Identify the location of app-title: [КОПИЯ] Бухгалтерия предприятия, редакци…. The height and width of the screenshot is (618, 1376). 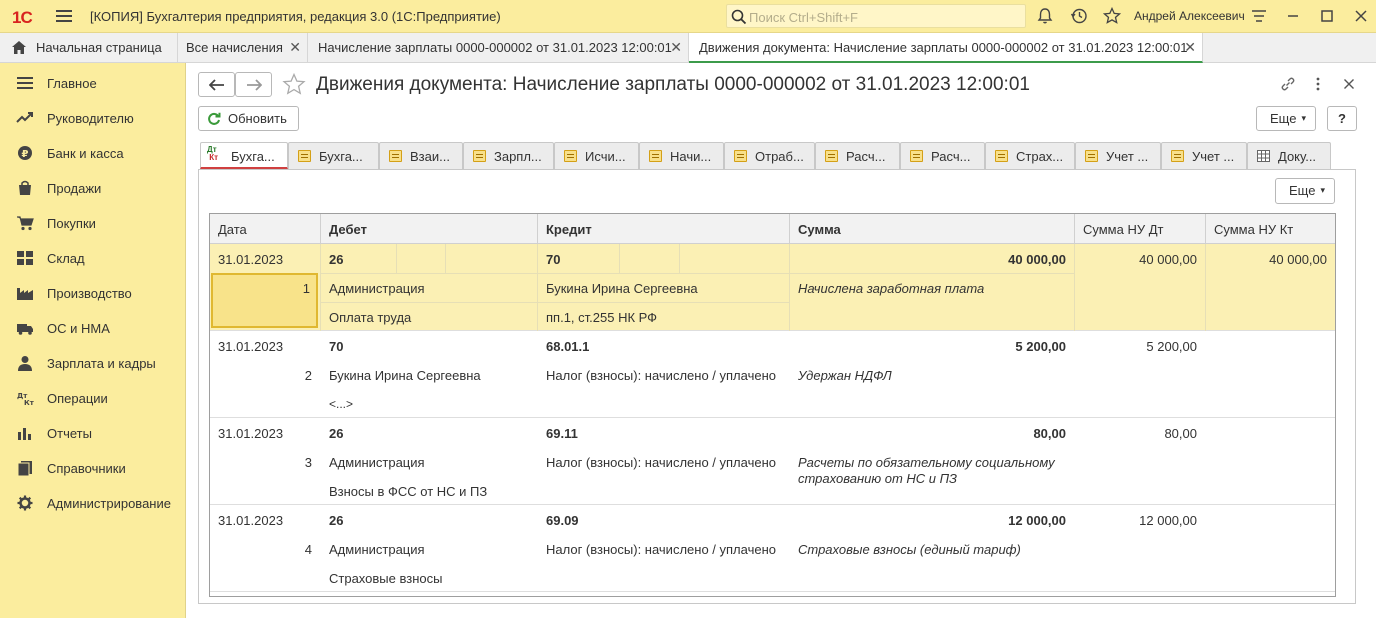
(295, 16).